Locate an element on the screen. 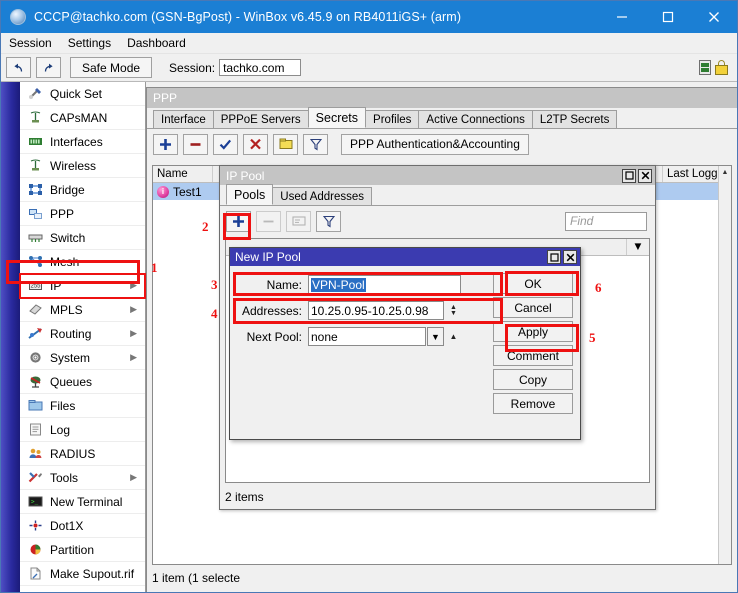 The height and width of the screenshot is (593, 738). sidebar-item-files: Files is located at coordinates (82, 406).